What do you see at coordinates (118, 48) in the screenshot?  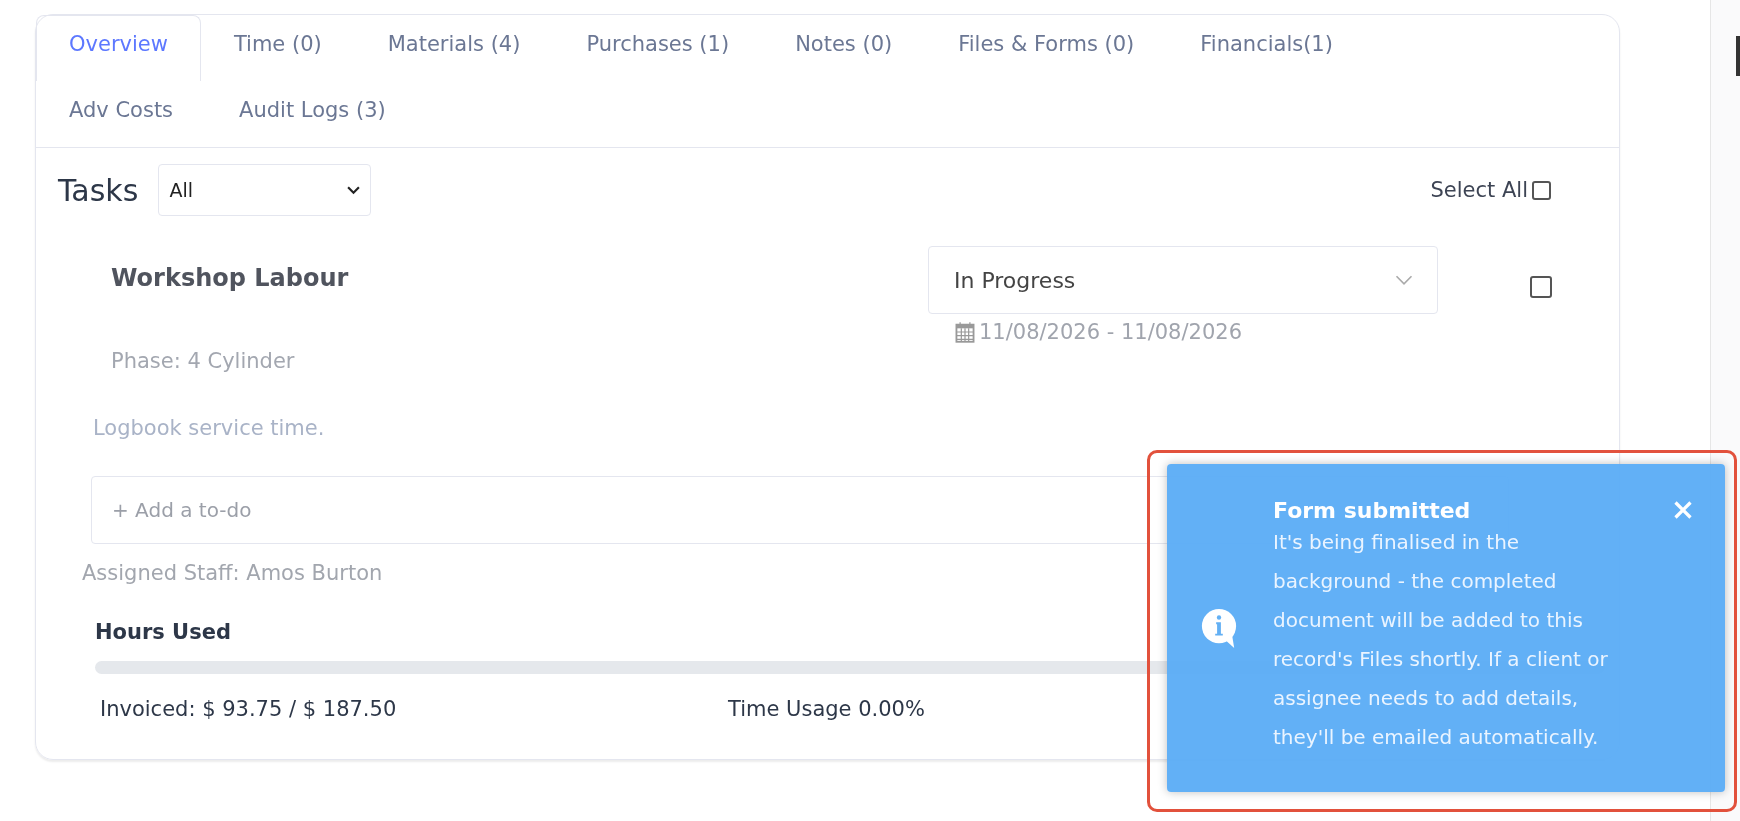 I see `tab: Overview` at bounding box center [118, 48].